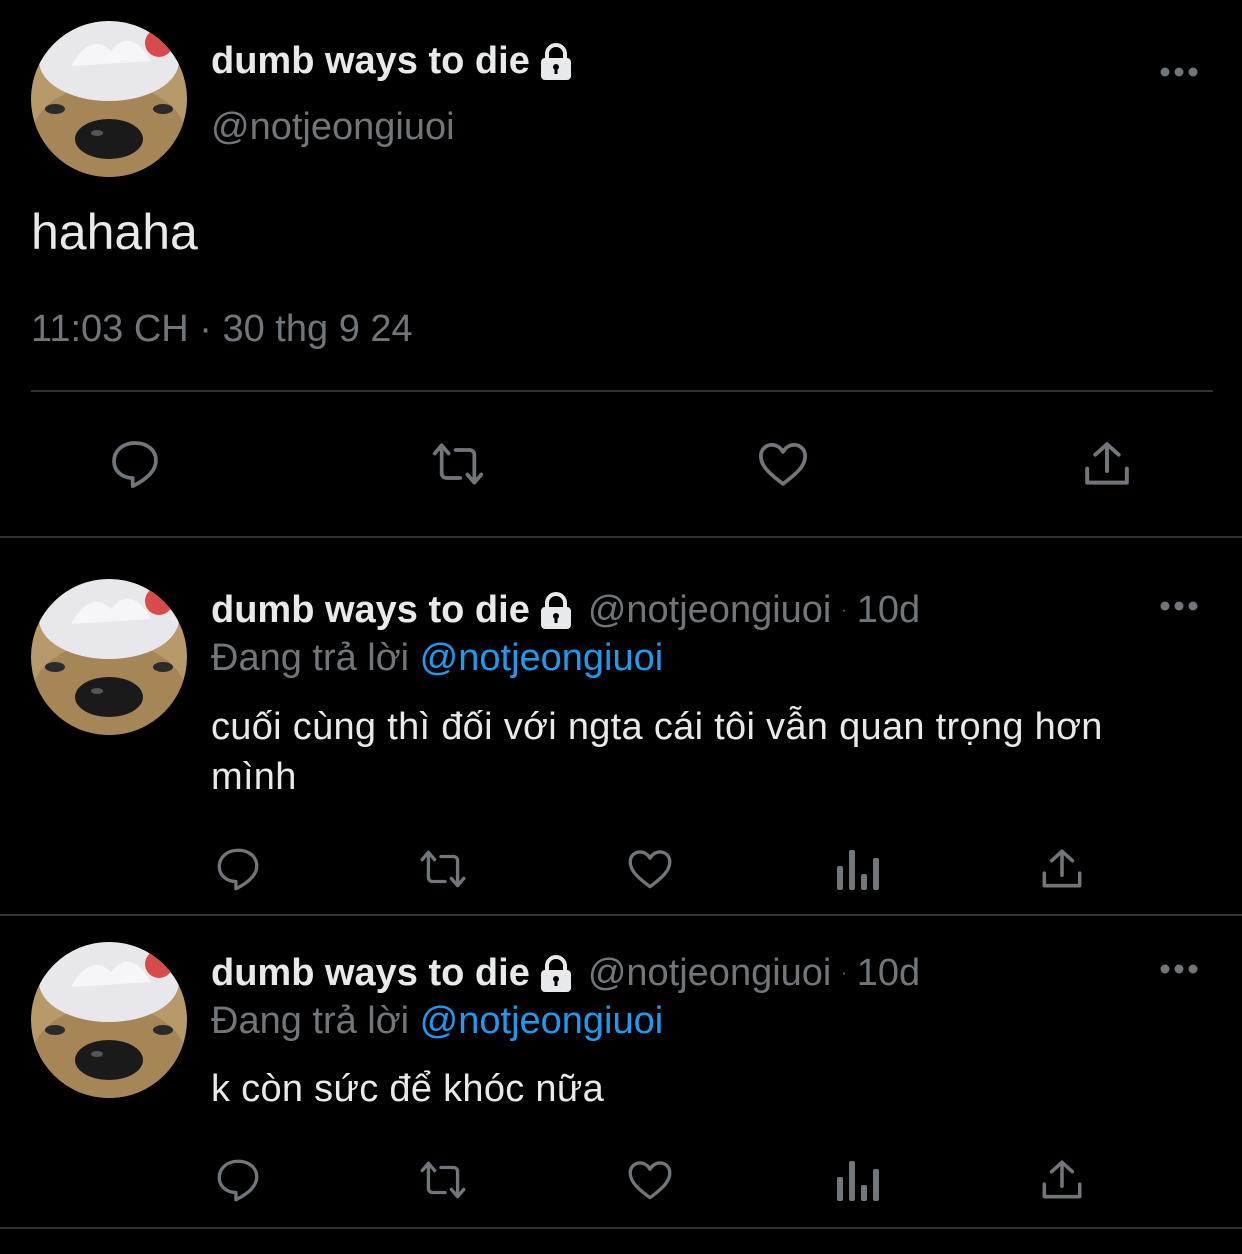 The image size is (1242, 1254). I want to click on divider, so click(622, 391).